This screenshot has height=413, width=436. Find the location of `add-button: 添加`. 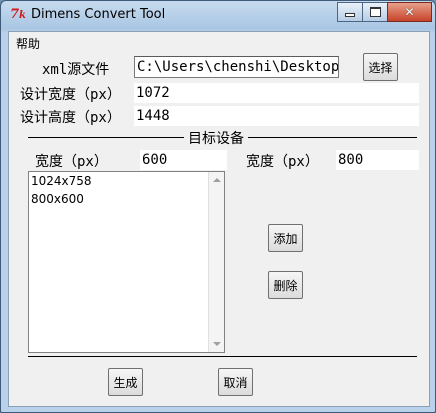

add-button: 添加 is located at coordinates (285, 238).